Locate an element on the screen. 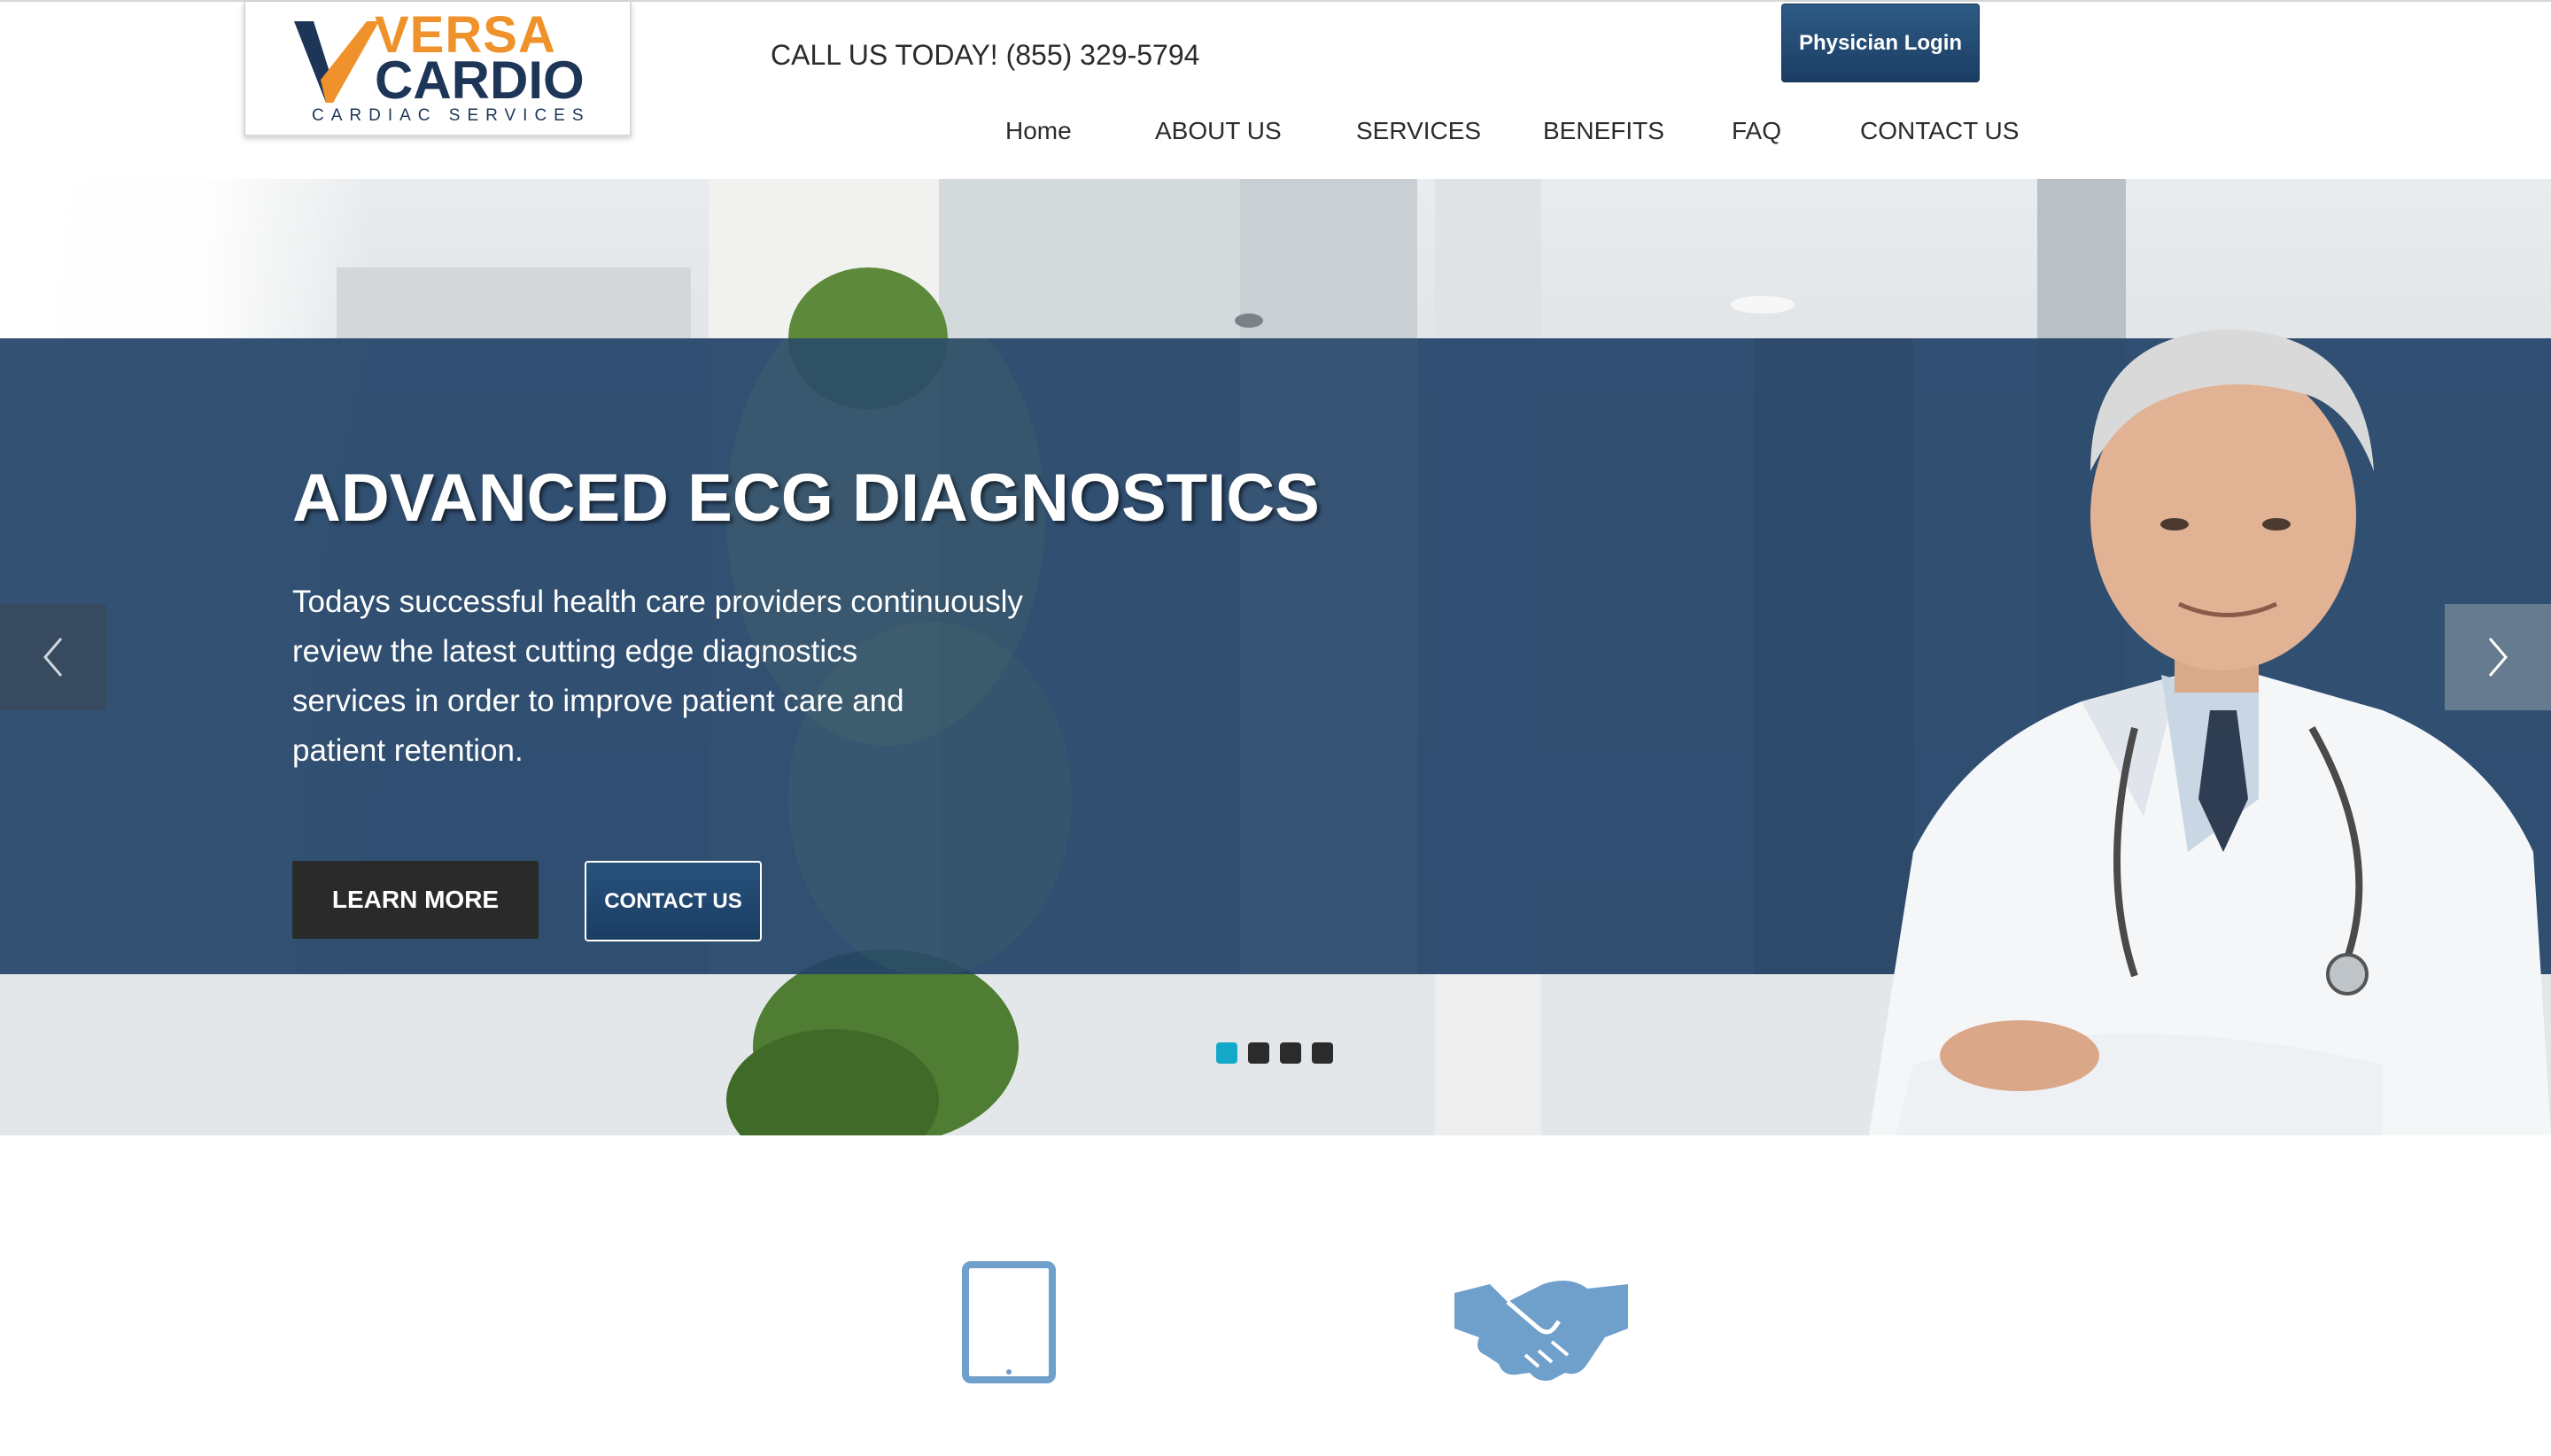 Image resolution: width=2551 pixels, height=1456 pixels. slider-next-button is located at coordinates (2498, 657).